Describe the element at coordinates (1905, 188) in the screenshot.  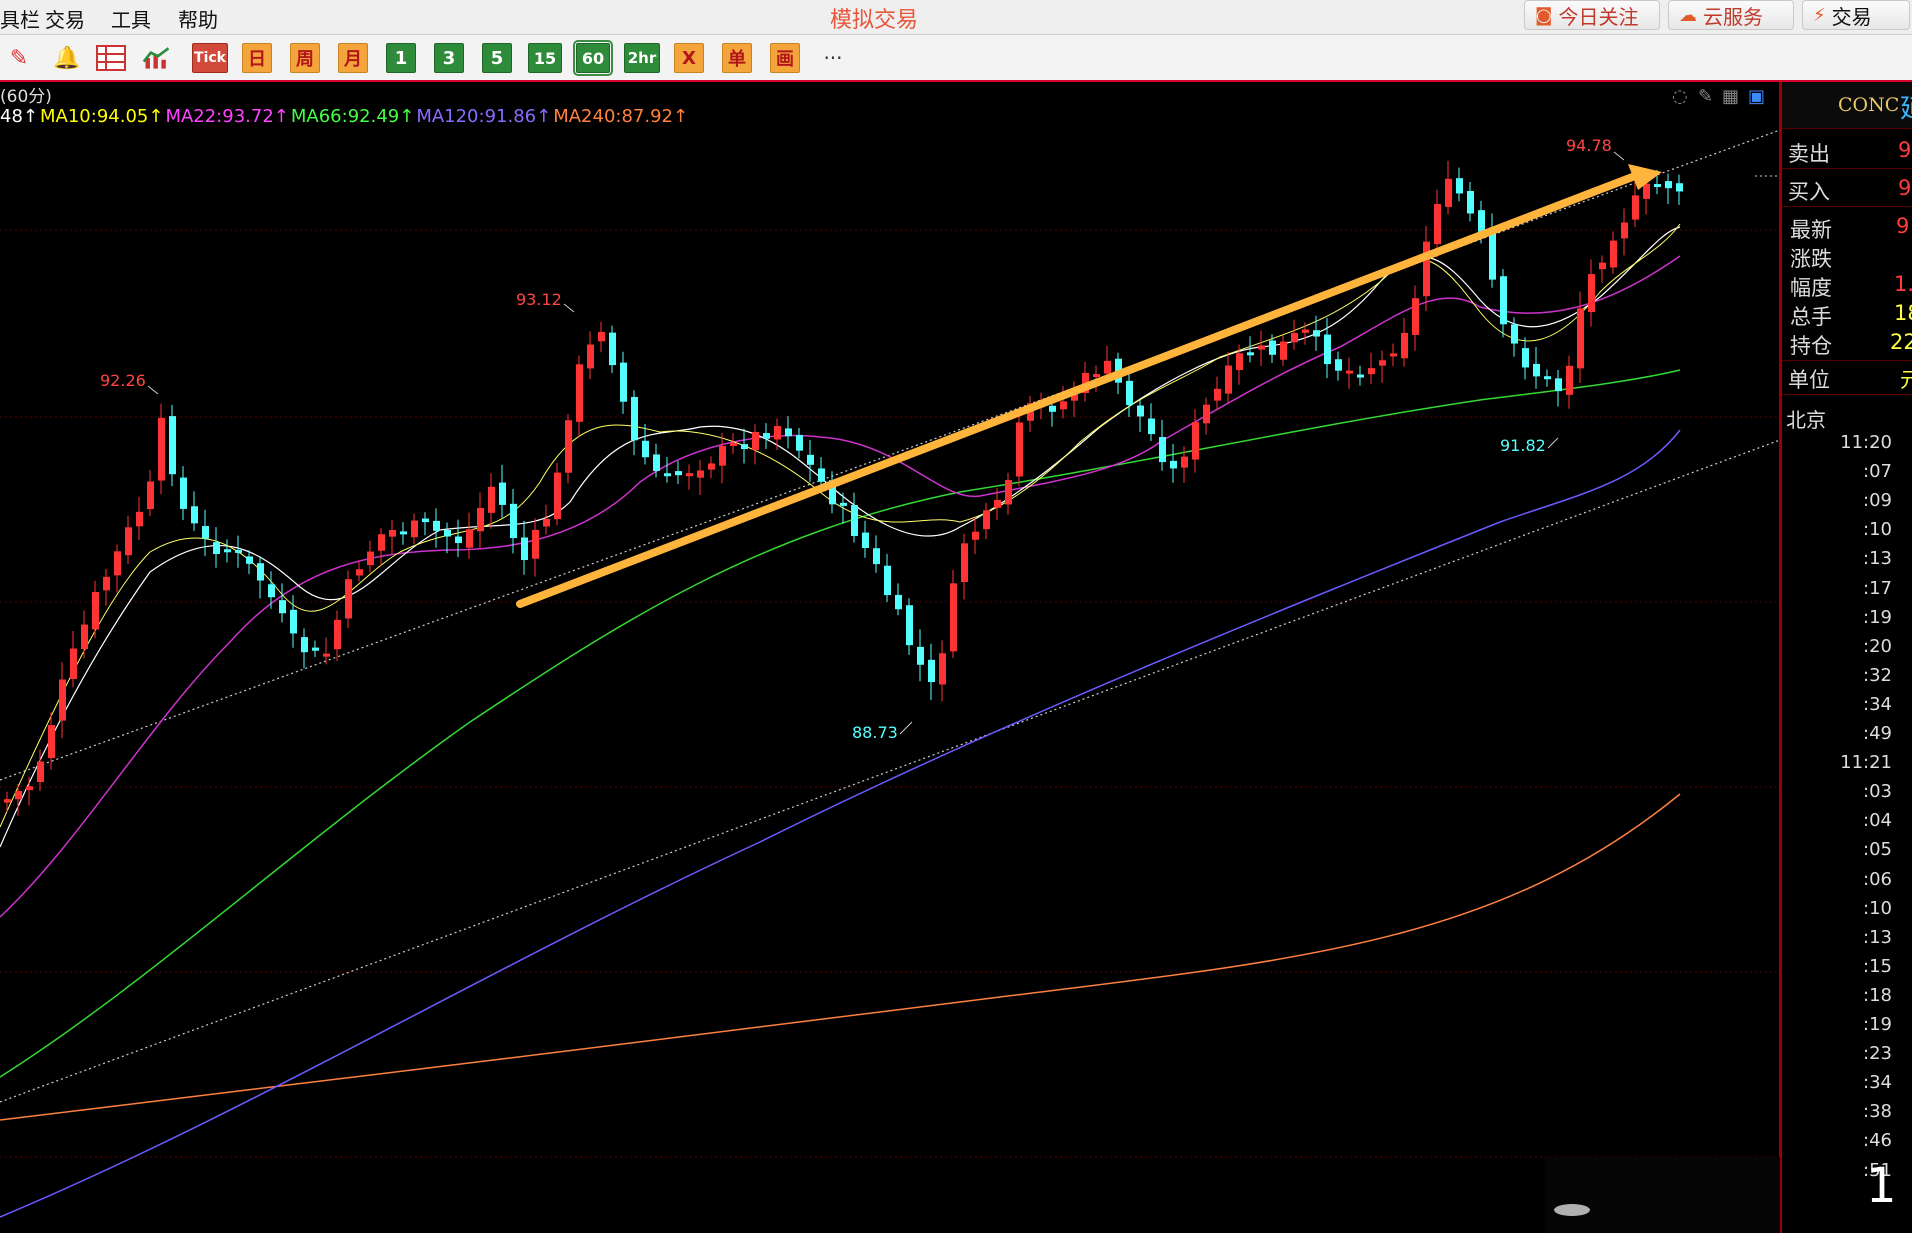
I see `quote-bid-value: 94` at that location.